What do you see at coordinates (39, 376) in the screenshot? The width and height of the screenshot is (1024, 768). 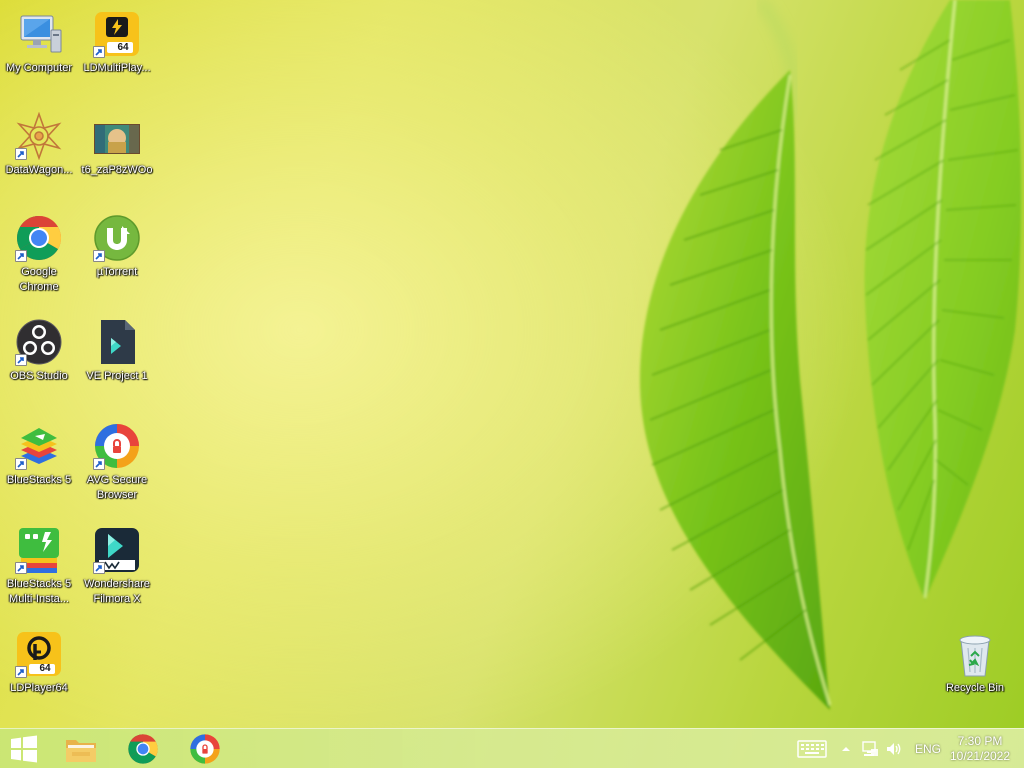 I see `desktop-icon-label: OBS Studio` at bounding box center [39, 376].